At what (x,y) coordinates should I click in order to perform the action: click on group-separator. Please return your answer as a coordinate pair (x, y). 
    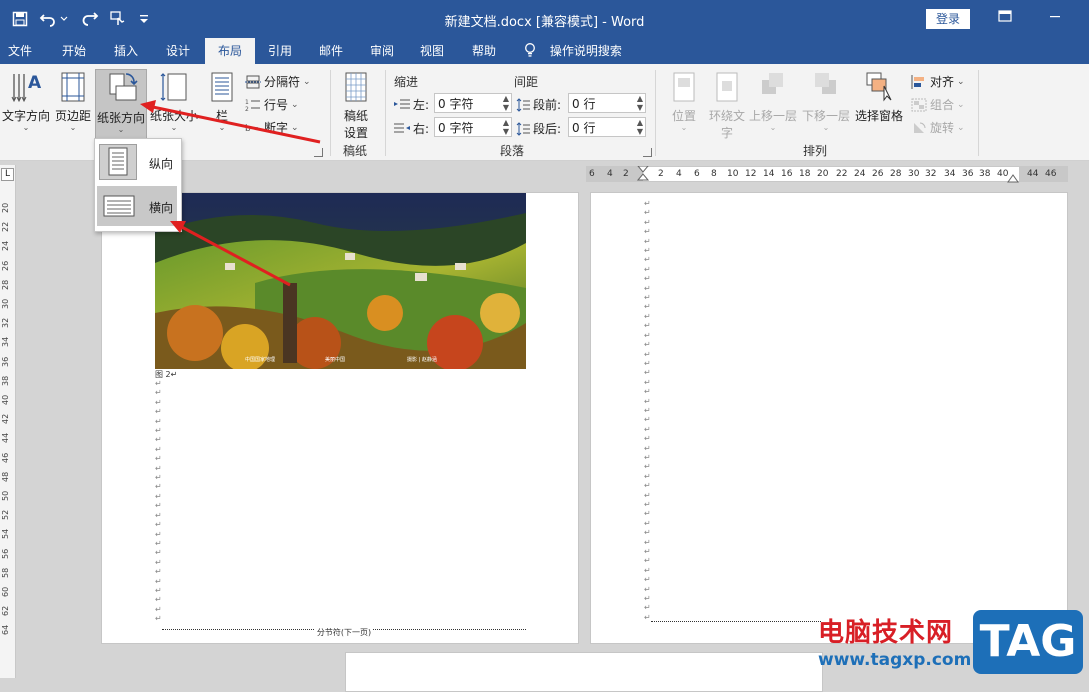
    Looking at the image, I should click on (330, 113).